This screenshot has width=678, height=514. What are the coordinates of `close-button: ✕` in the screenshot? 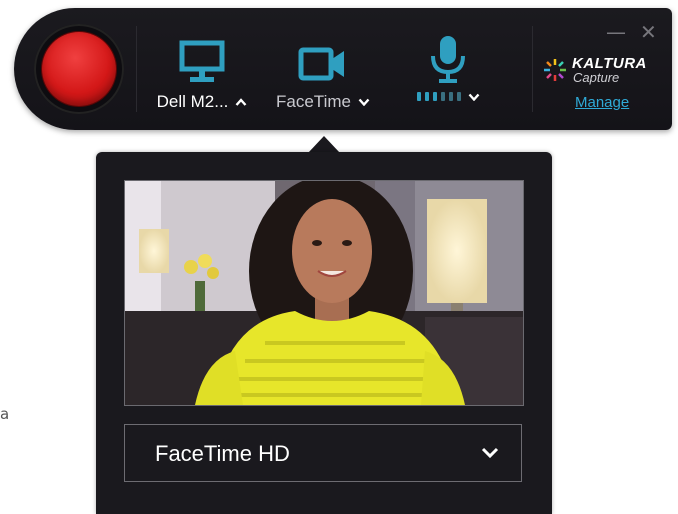 It's located at (648, 32).